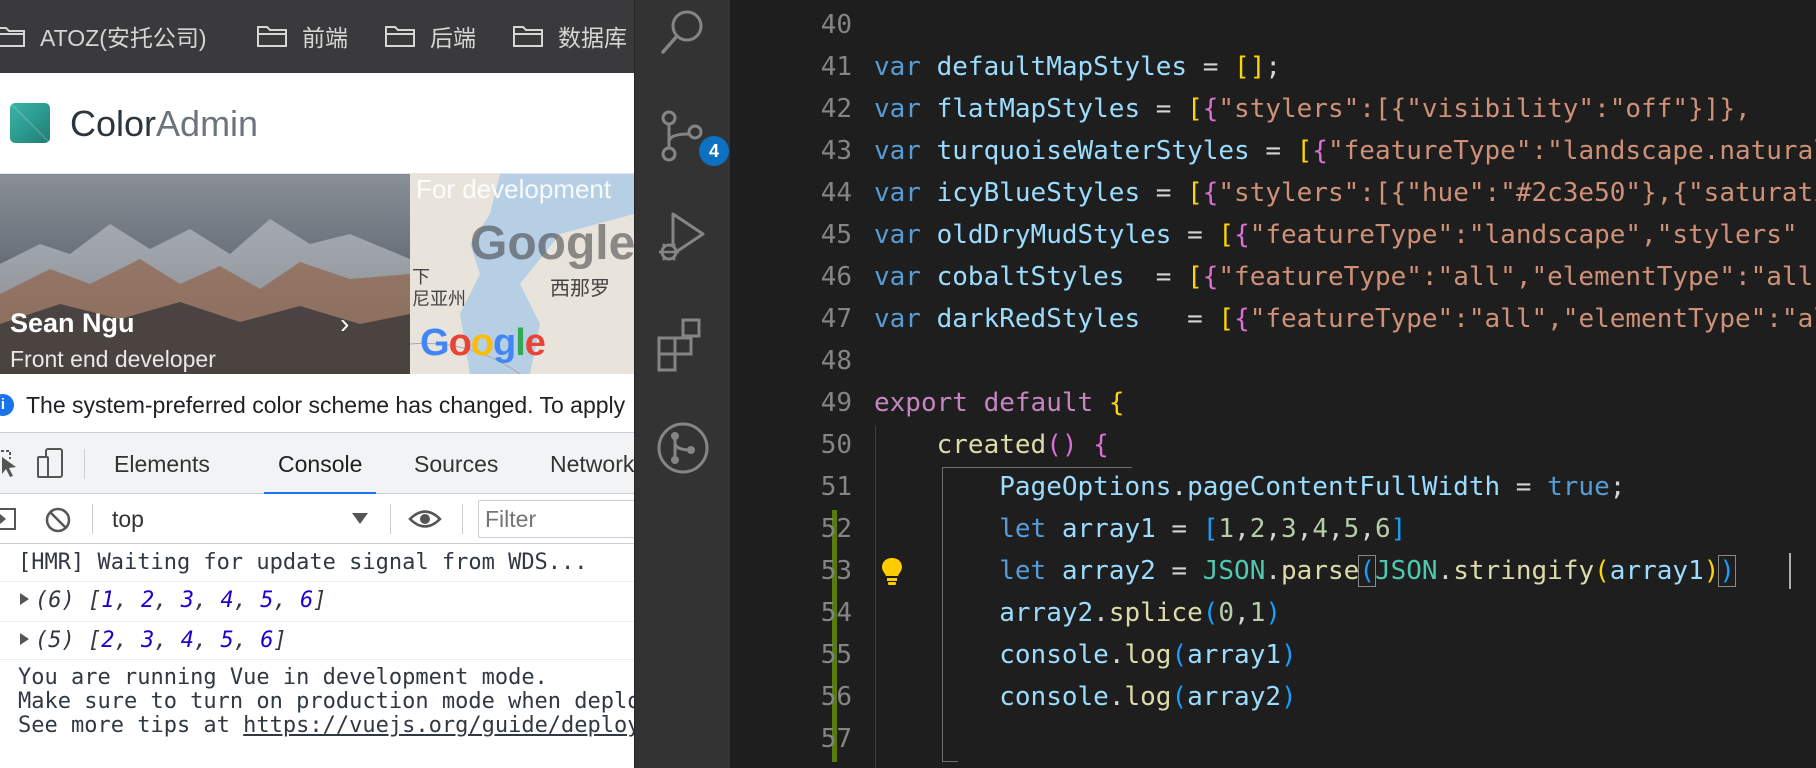 The height and width of the screenshot is (768, 1816). I want to click on line-number: 51, so click(836, 487).